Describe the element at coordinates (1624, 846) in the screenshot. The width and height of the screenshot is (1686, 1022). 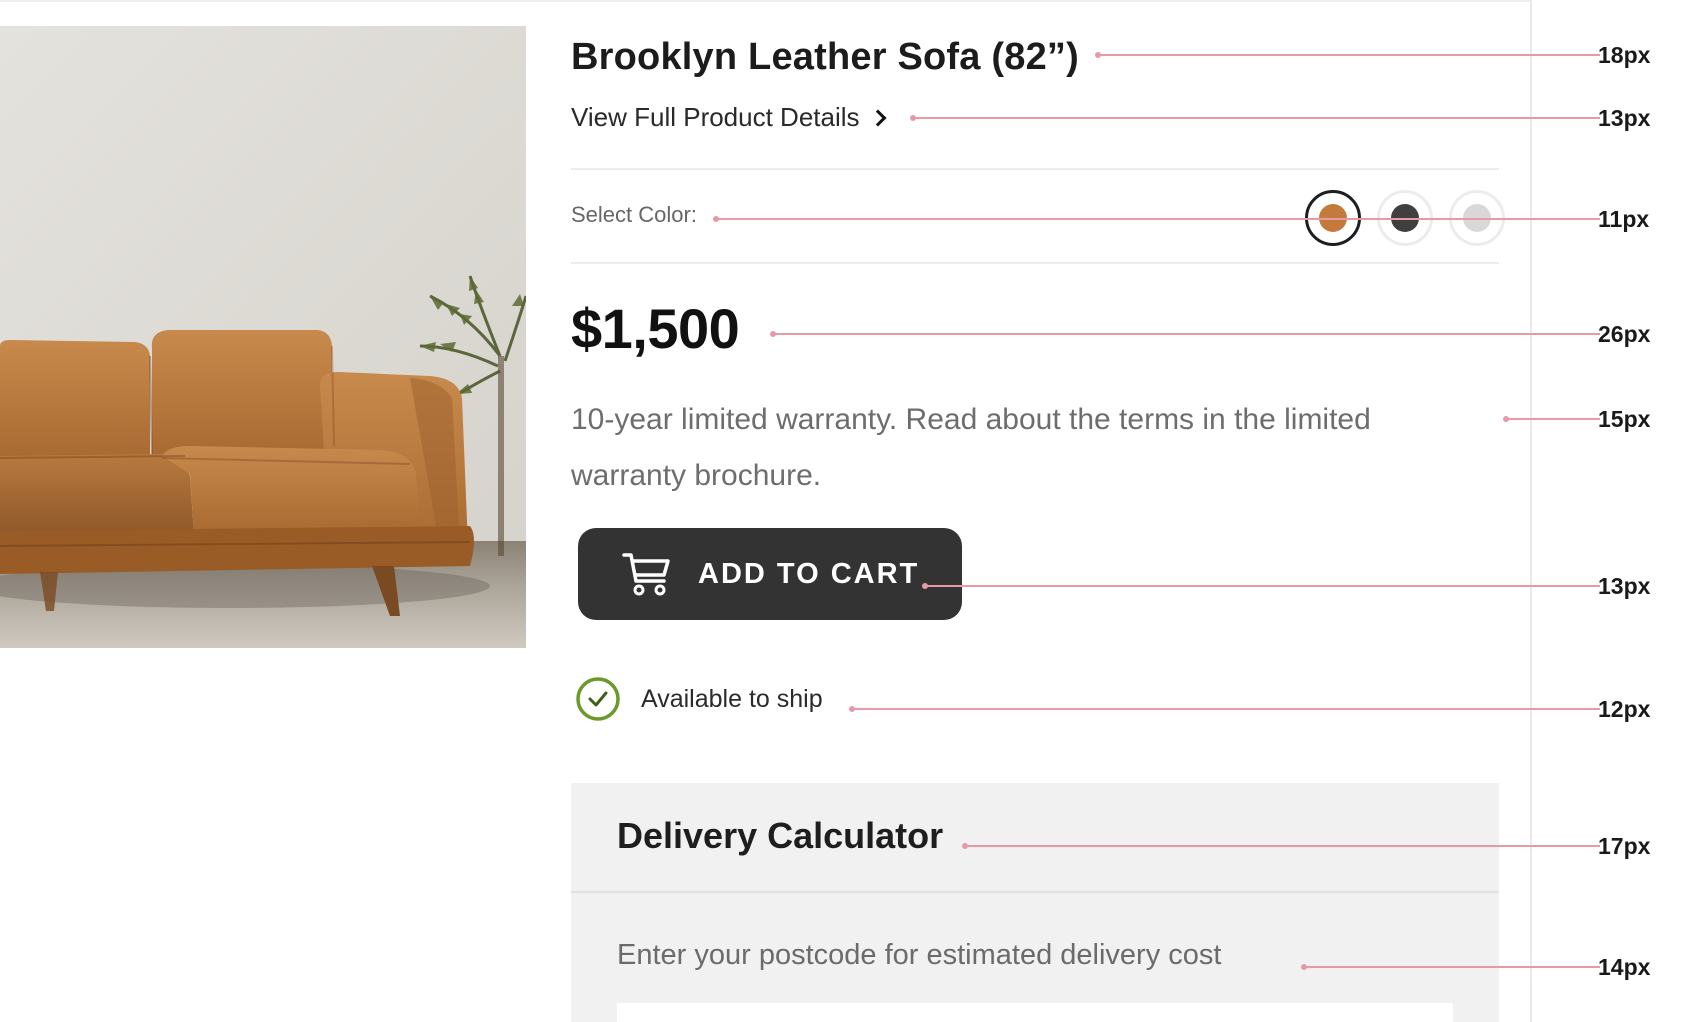
I see `annotation-label: 17px` at that location.